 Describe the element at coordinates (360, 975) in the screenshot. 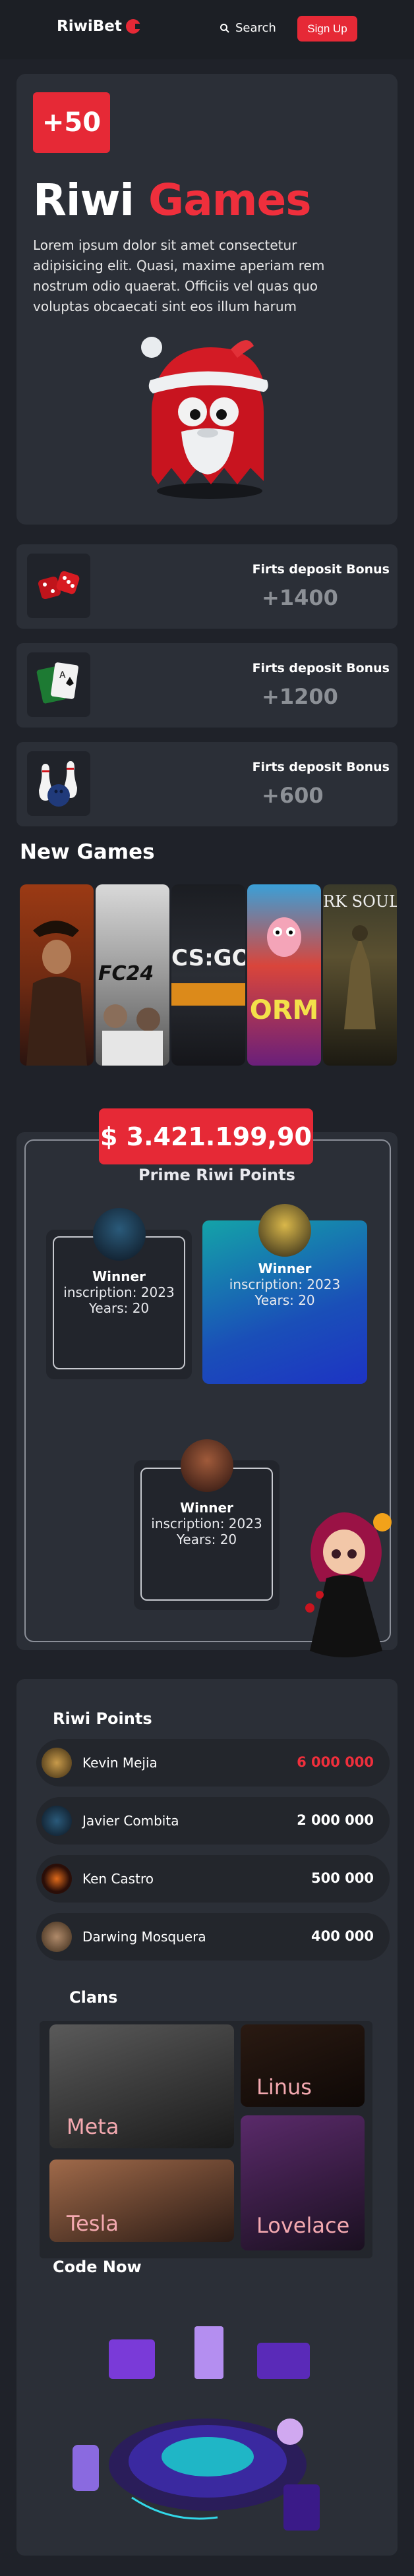

I see `game-card-dark-souls: RK SOUL` at that location.